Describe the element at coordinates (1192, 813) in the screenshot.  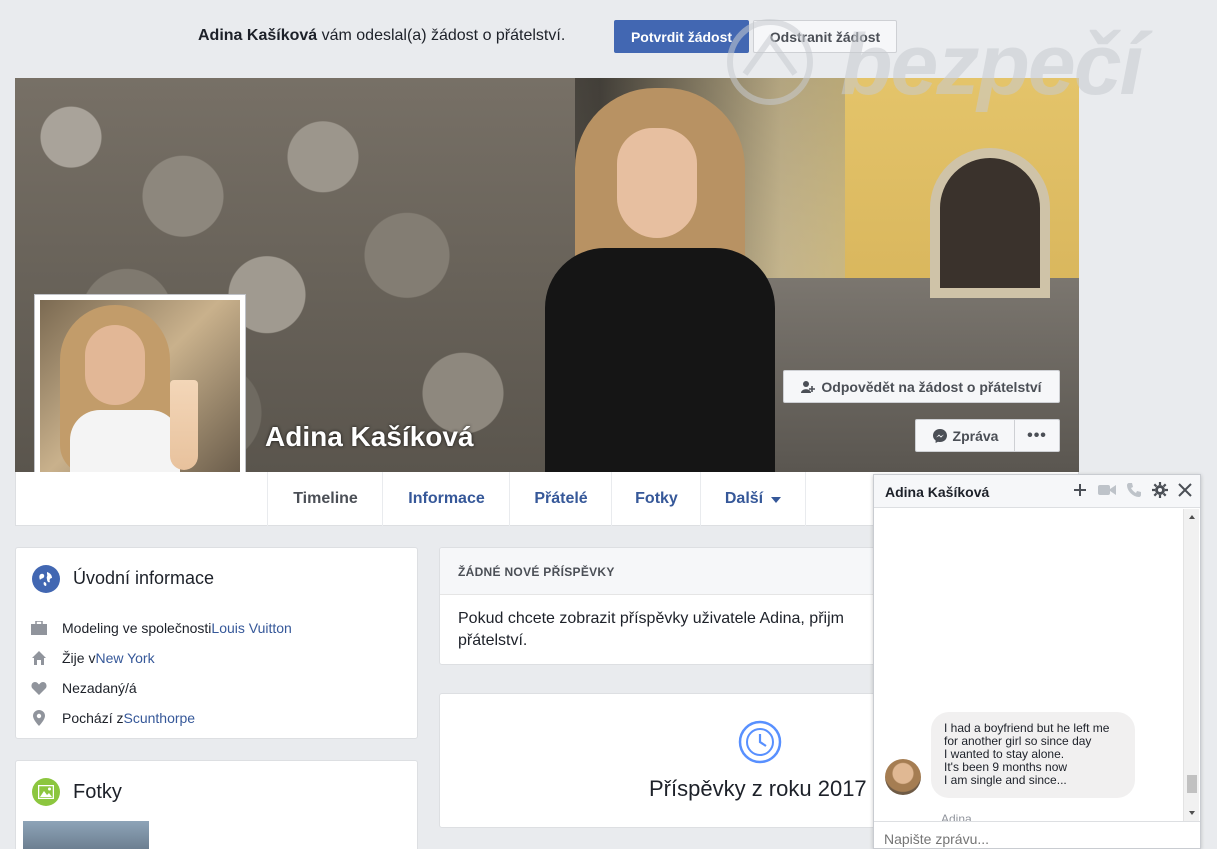
I see `scroll-down-icon` at that location.